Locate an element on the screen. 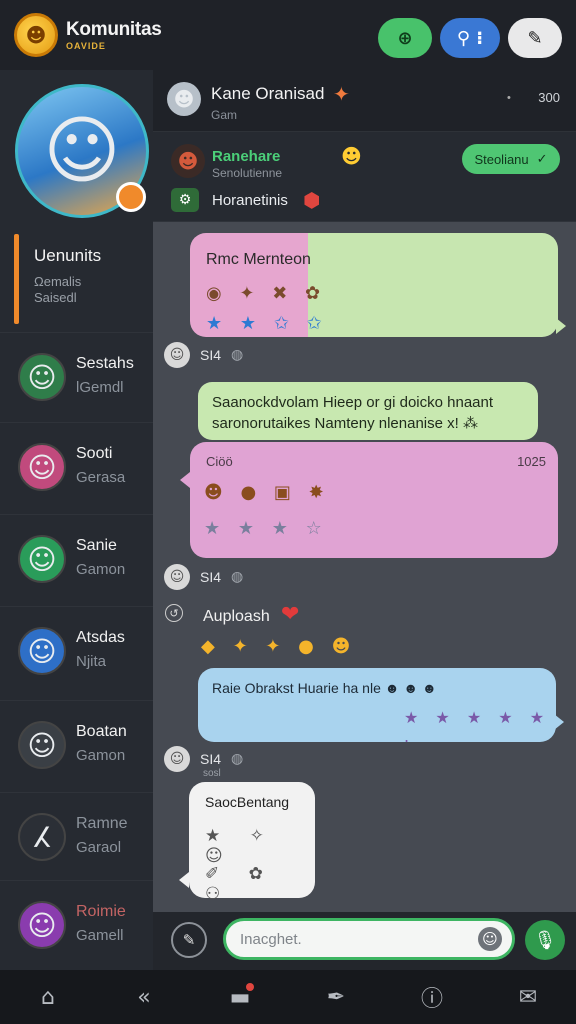  sidebar-item: ☺ Sooti Gerasa is located at coordinates (76, 467).